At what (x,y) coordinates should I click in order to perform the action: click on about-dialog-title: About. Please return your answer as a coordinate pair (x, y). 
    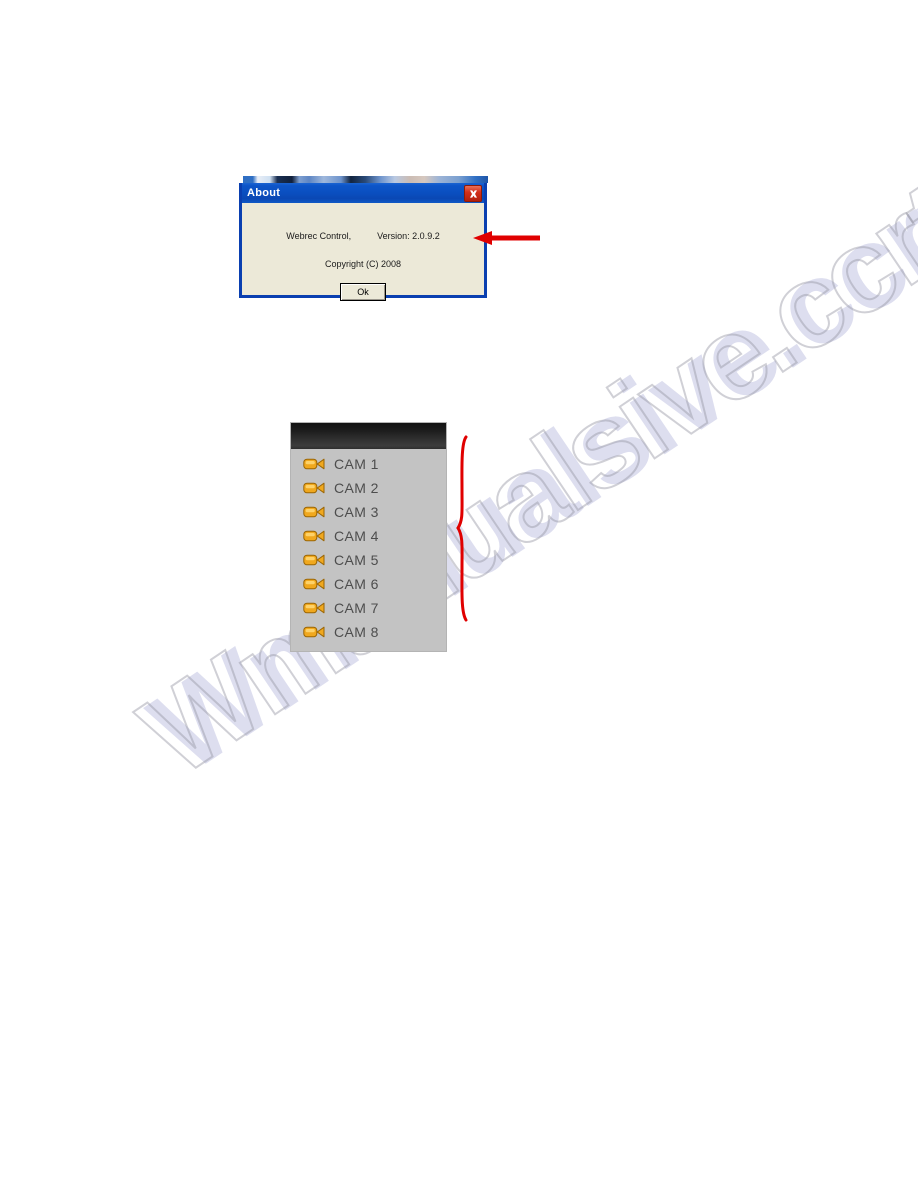
    Looking at the image, I should click on (264, 193).